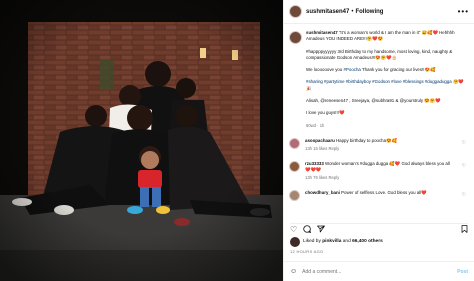 The width and height of the screenshot is (474, 281). I want to click on likes-summary: Liked by pinkvilla and 66,400 others, so click(343, 241).